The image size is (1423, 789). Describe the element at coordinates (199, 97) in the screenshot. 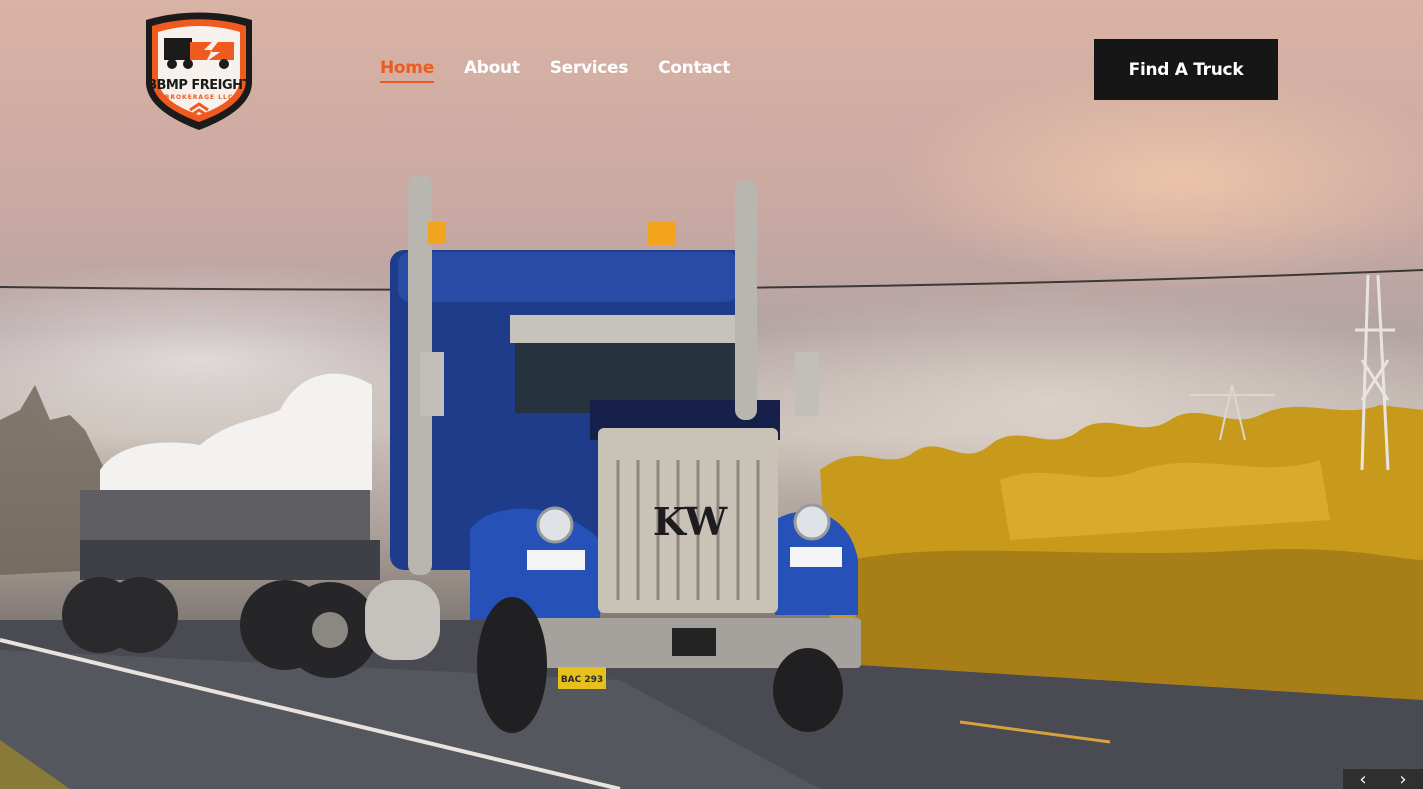

I see `brand-tagline: BROKERAGE LLC` at that location.